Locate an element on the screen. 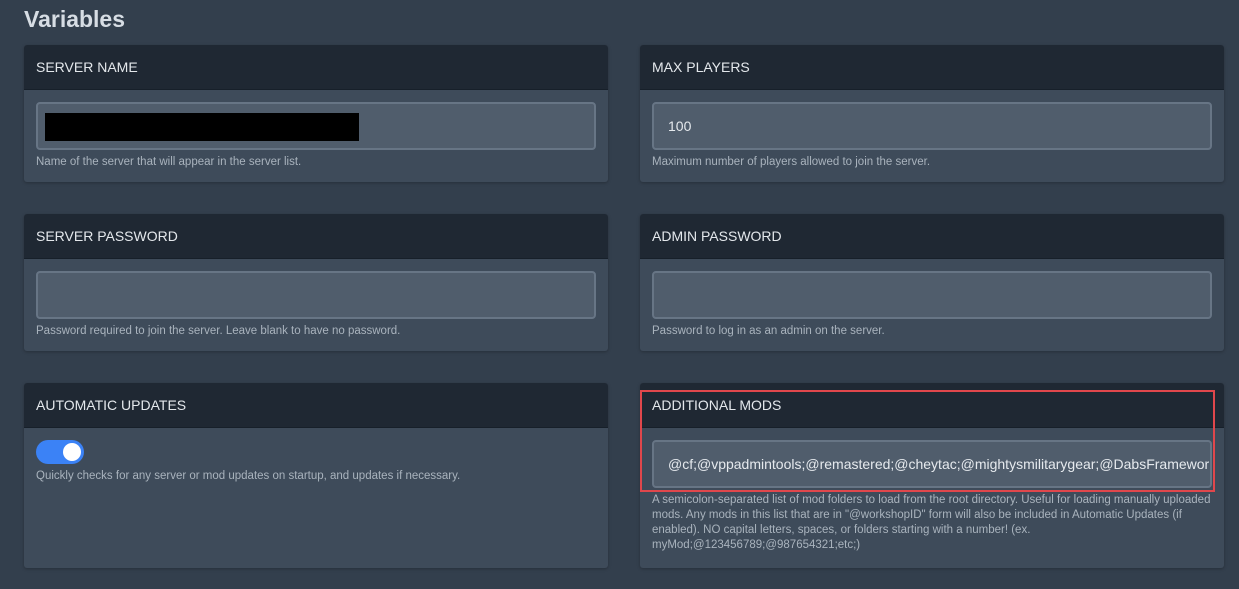 This screenshot has height=589, width=1239. admin-password-input is located at coordinates (932, 295).